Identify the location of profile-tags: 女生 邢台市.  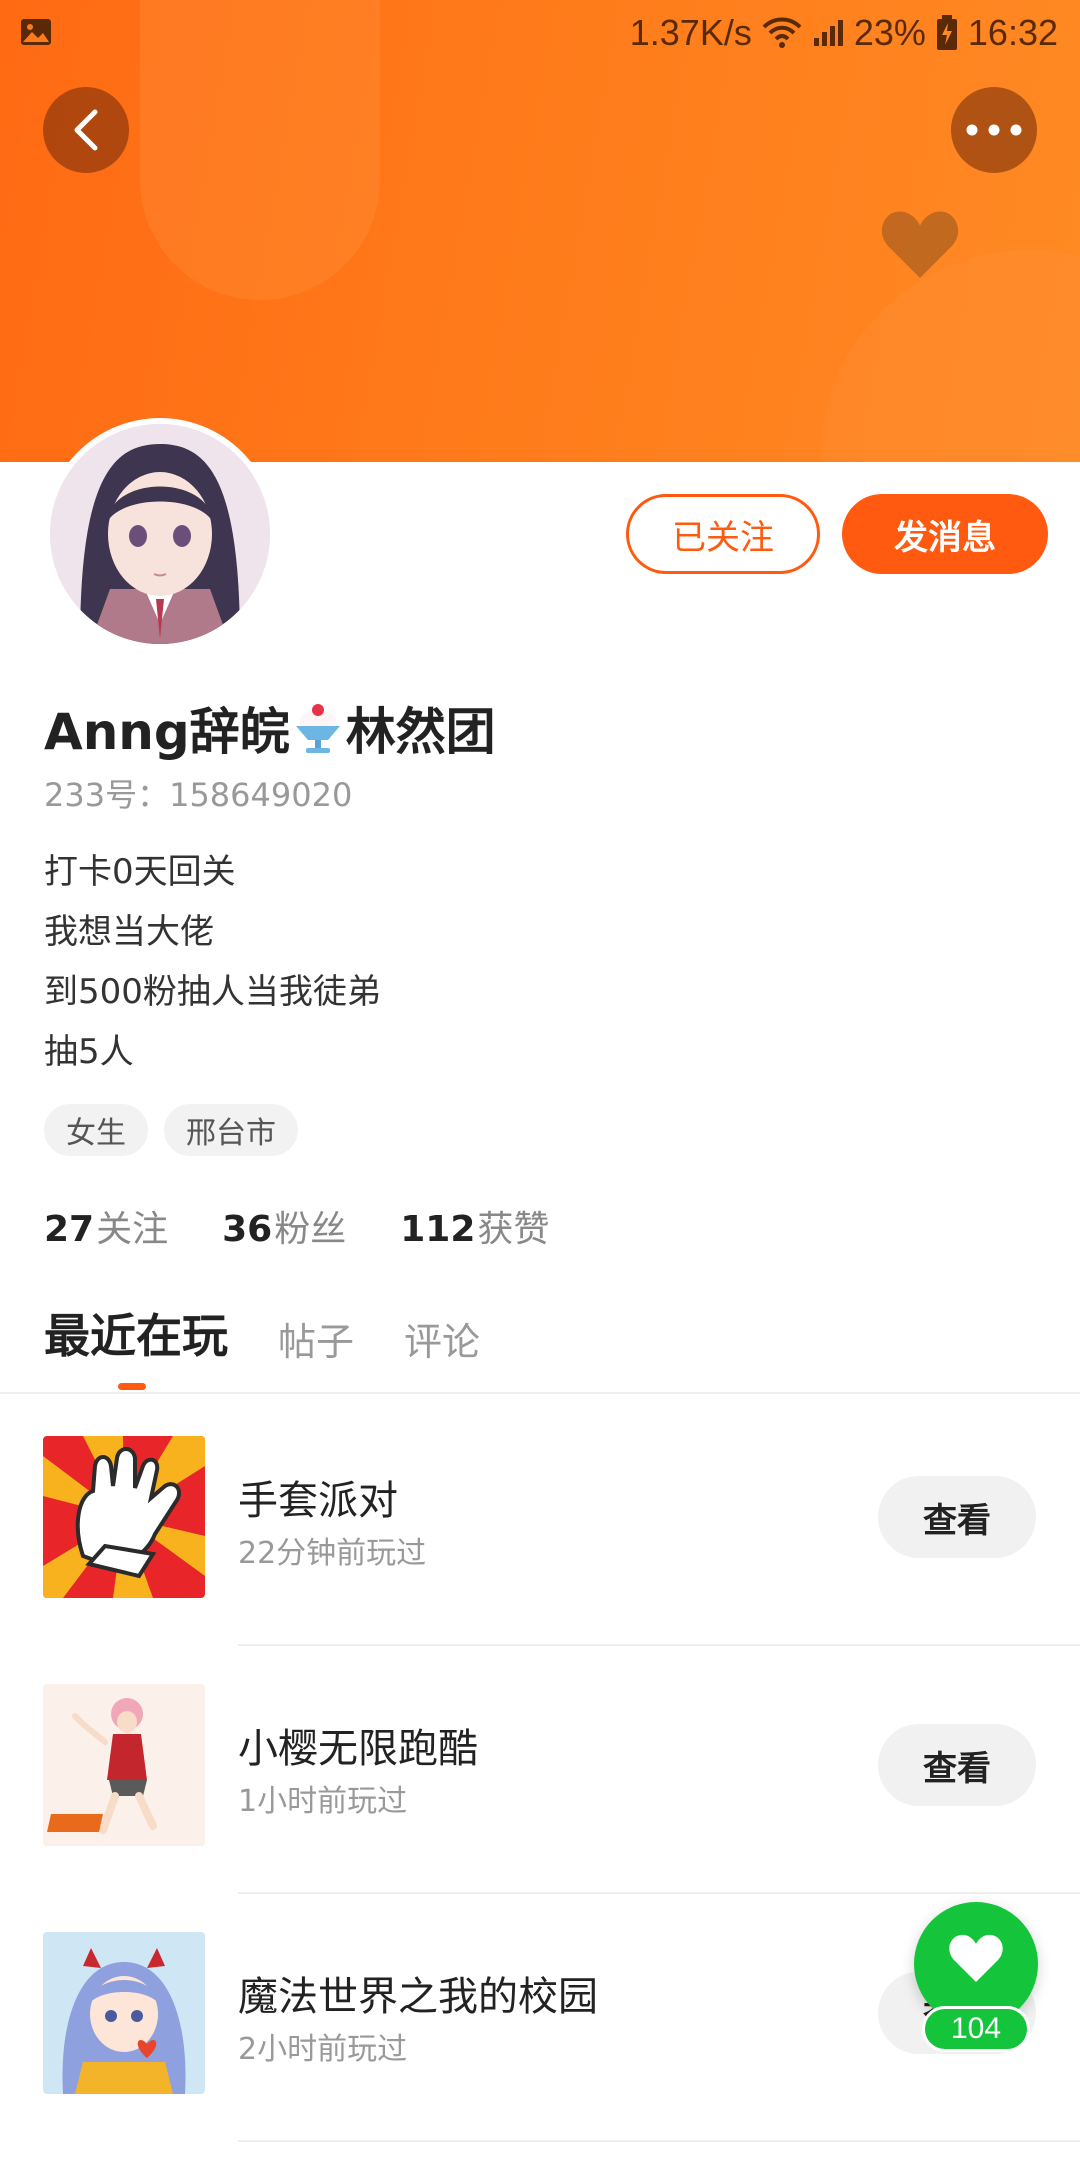
(171, 1130).